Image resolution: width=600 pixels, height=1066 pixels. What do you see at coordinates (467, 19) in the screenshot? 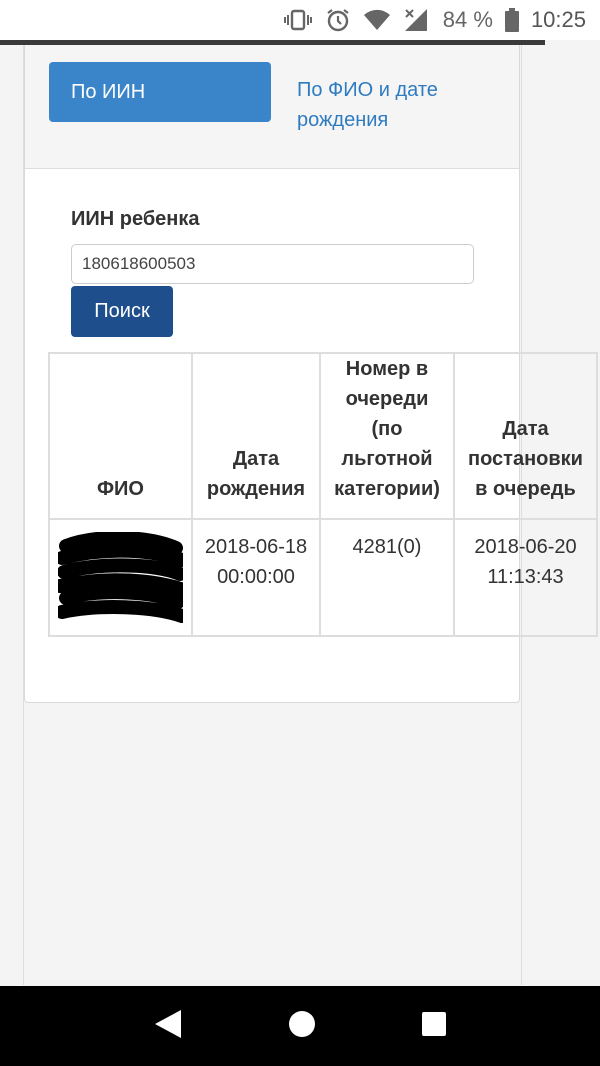
I see `battery-percent: 84 %` at bounding box center [467, 19].